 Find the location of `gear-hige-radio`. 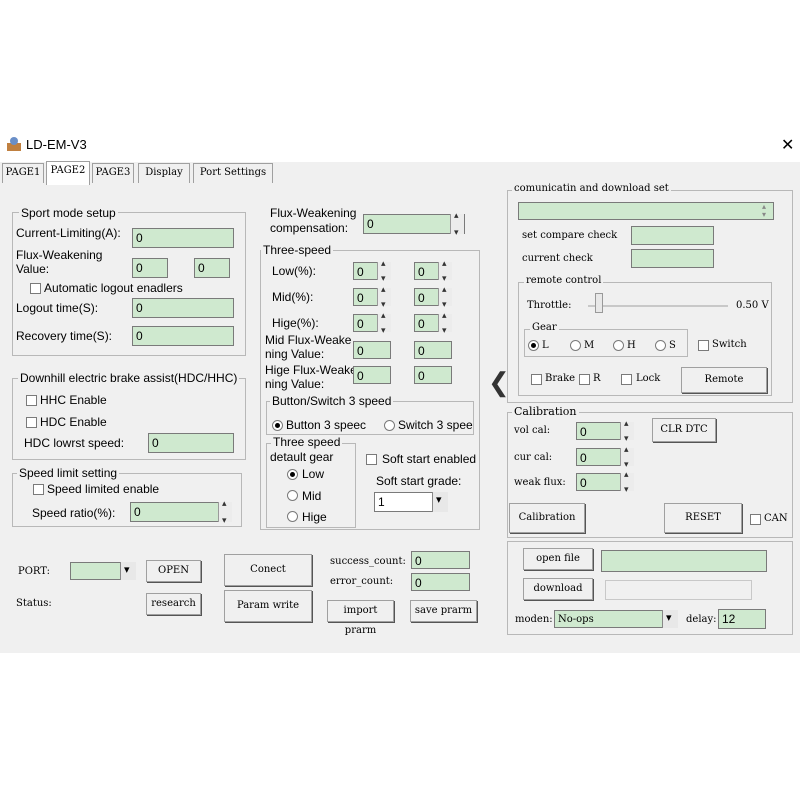

gear-hige-radio is located at coordinates (292, 516).